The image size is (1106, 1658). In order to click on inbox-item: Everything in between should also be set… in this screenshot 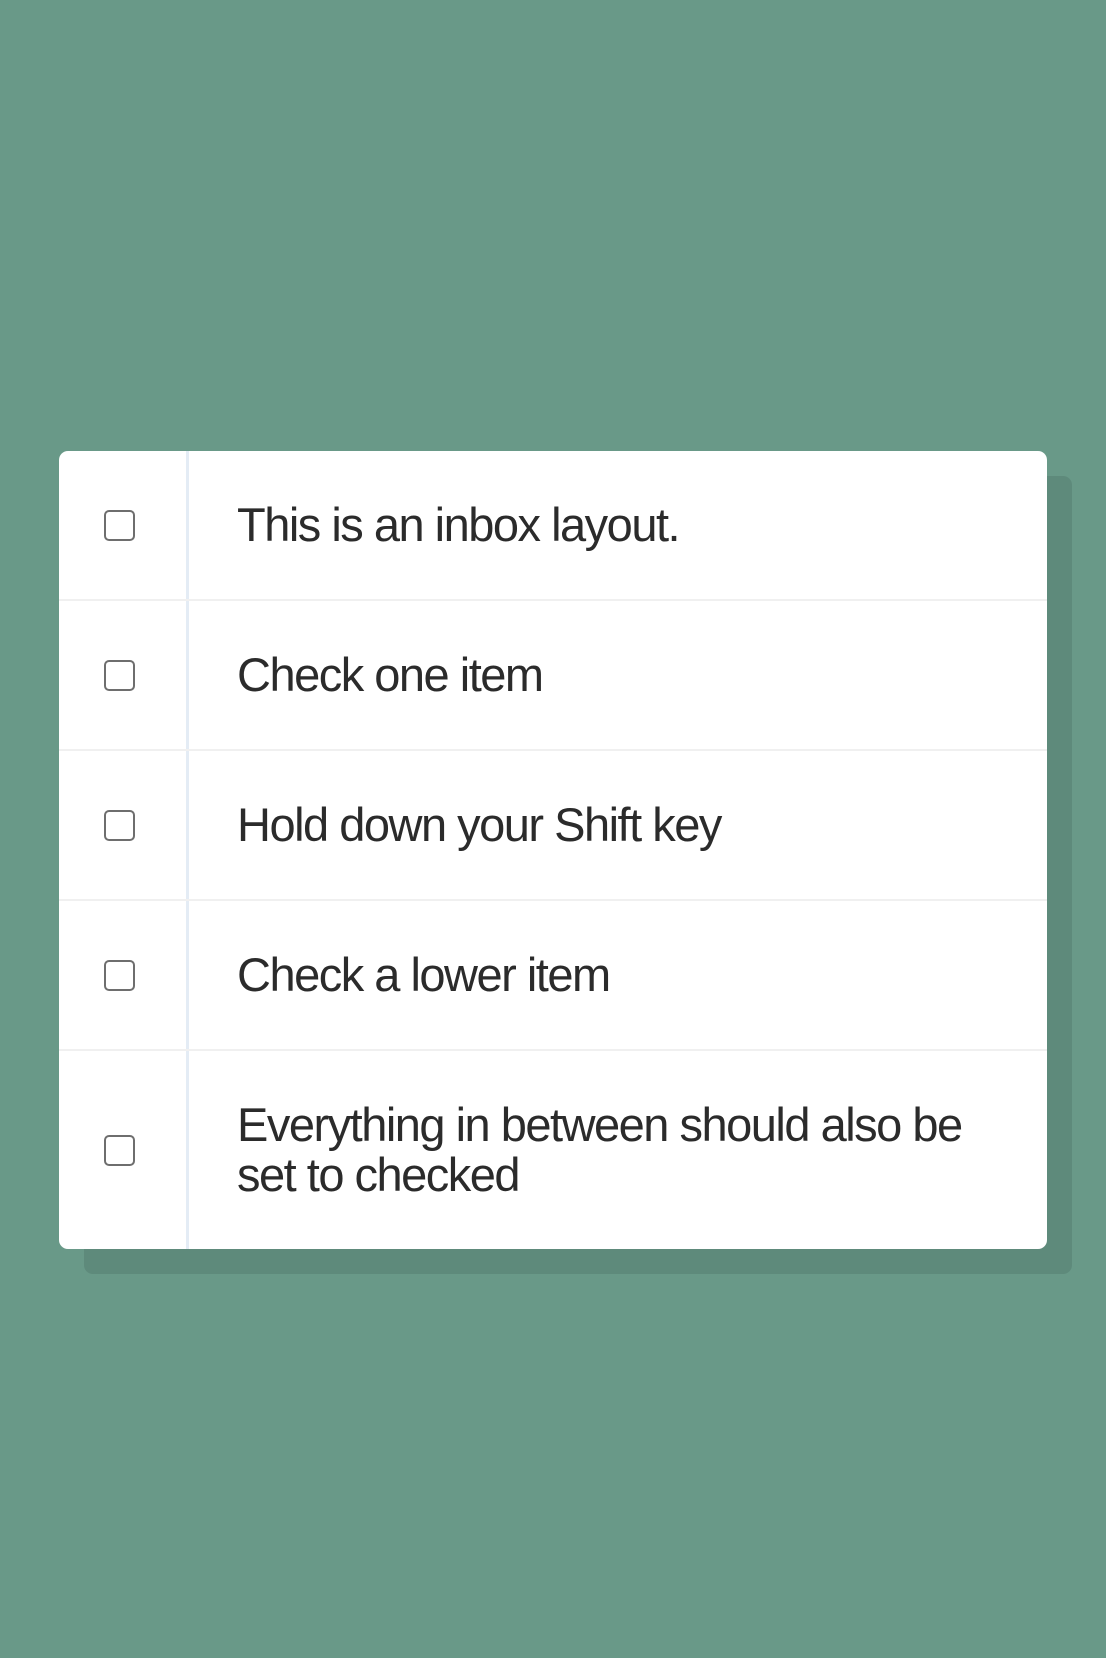, I will do `click(553, 1150)`.